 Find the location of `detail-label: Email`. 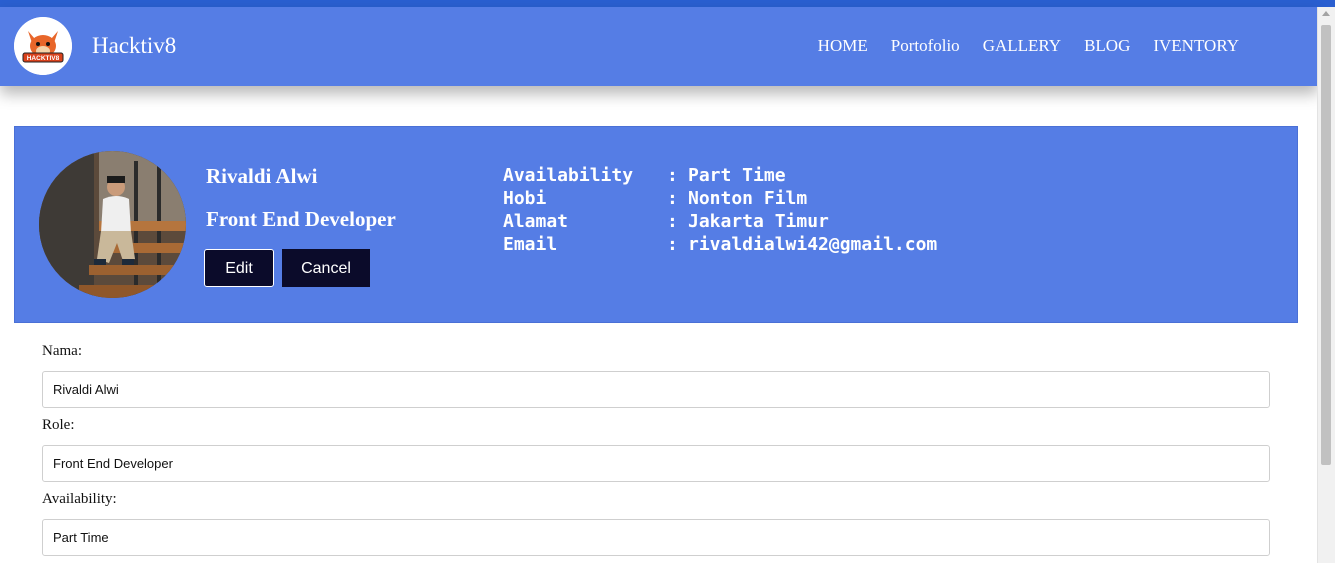

detail-label: Email is located at coordinates (530, 244).